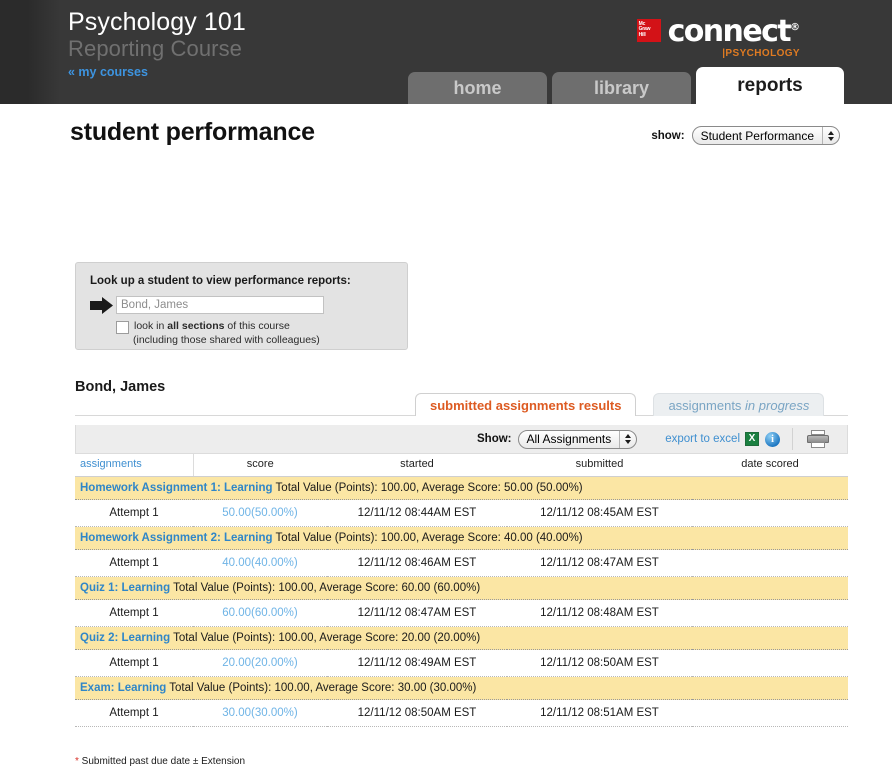 This screenshot has width=892, height=767. What do you see at coordinates (417, 663) in the screenshot?
I see `attempt-started: 12/11/12 08:49AM EST` at bounding box center [417, 663].